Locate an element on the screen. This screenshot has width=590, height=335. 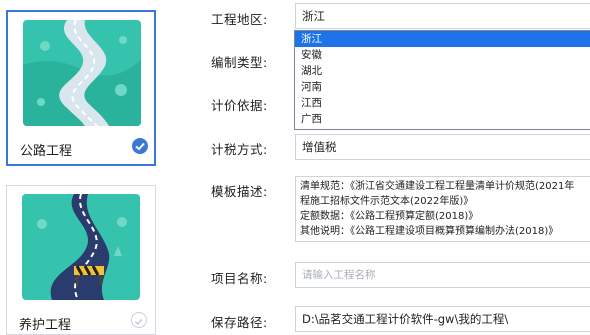
region-option: 江西 is located at coordinates (442, 103).